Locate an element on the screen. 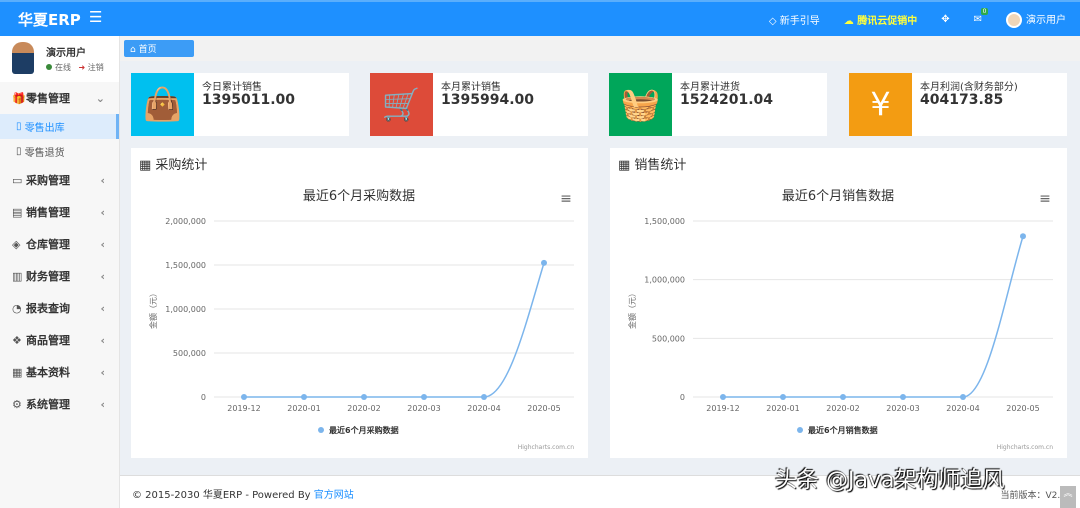 This screenshot has width=1080, height=508. official-site-link: 官方网站 is located at coordinates (334, 495).